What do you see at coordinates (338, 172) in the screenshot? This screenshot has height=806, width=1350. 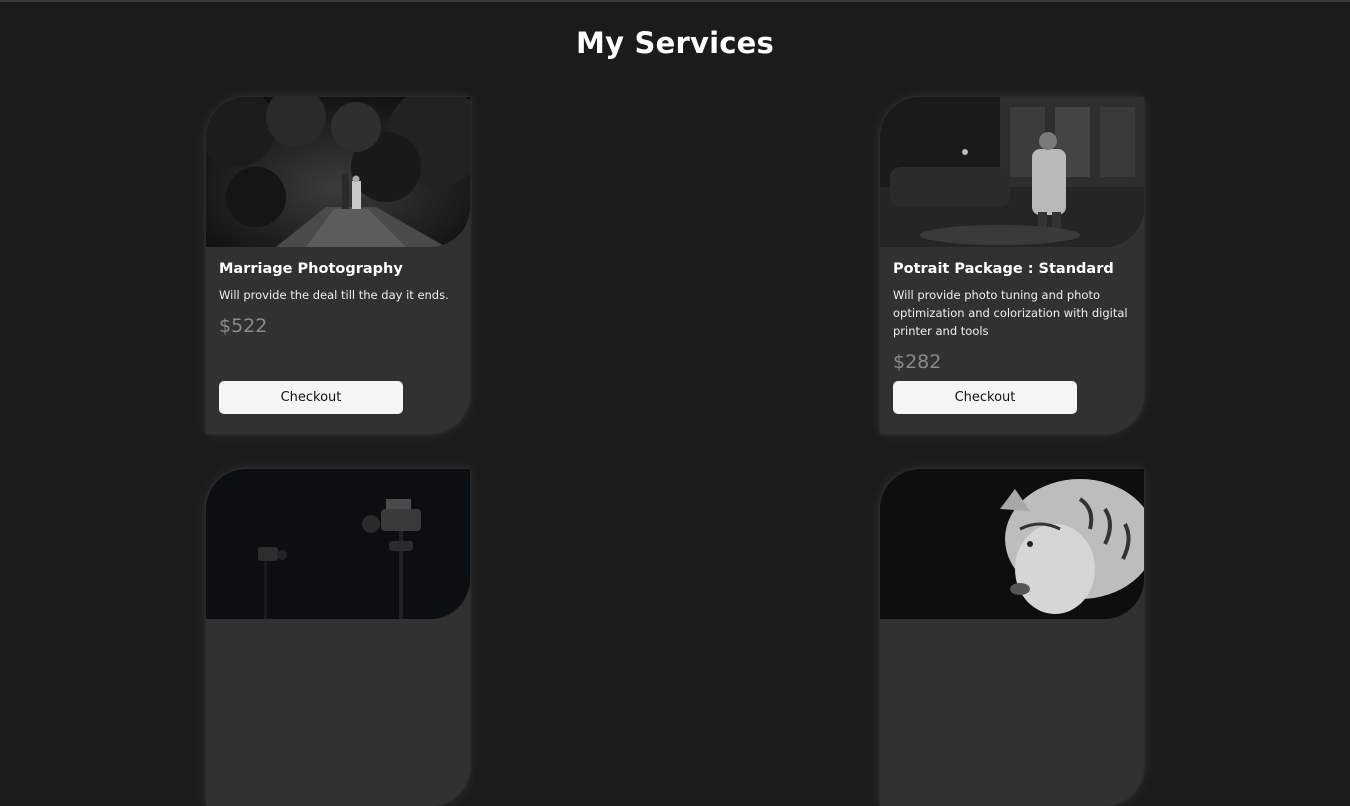 I see `couple-walking-forest-photo` at bounding box center [338, 172].